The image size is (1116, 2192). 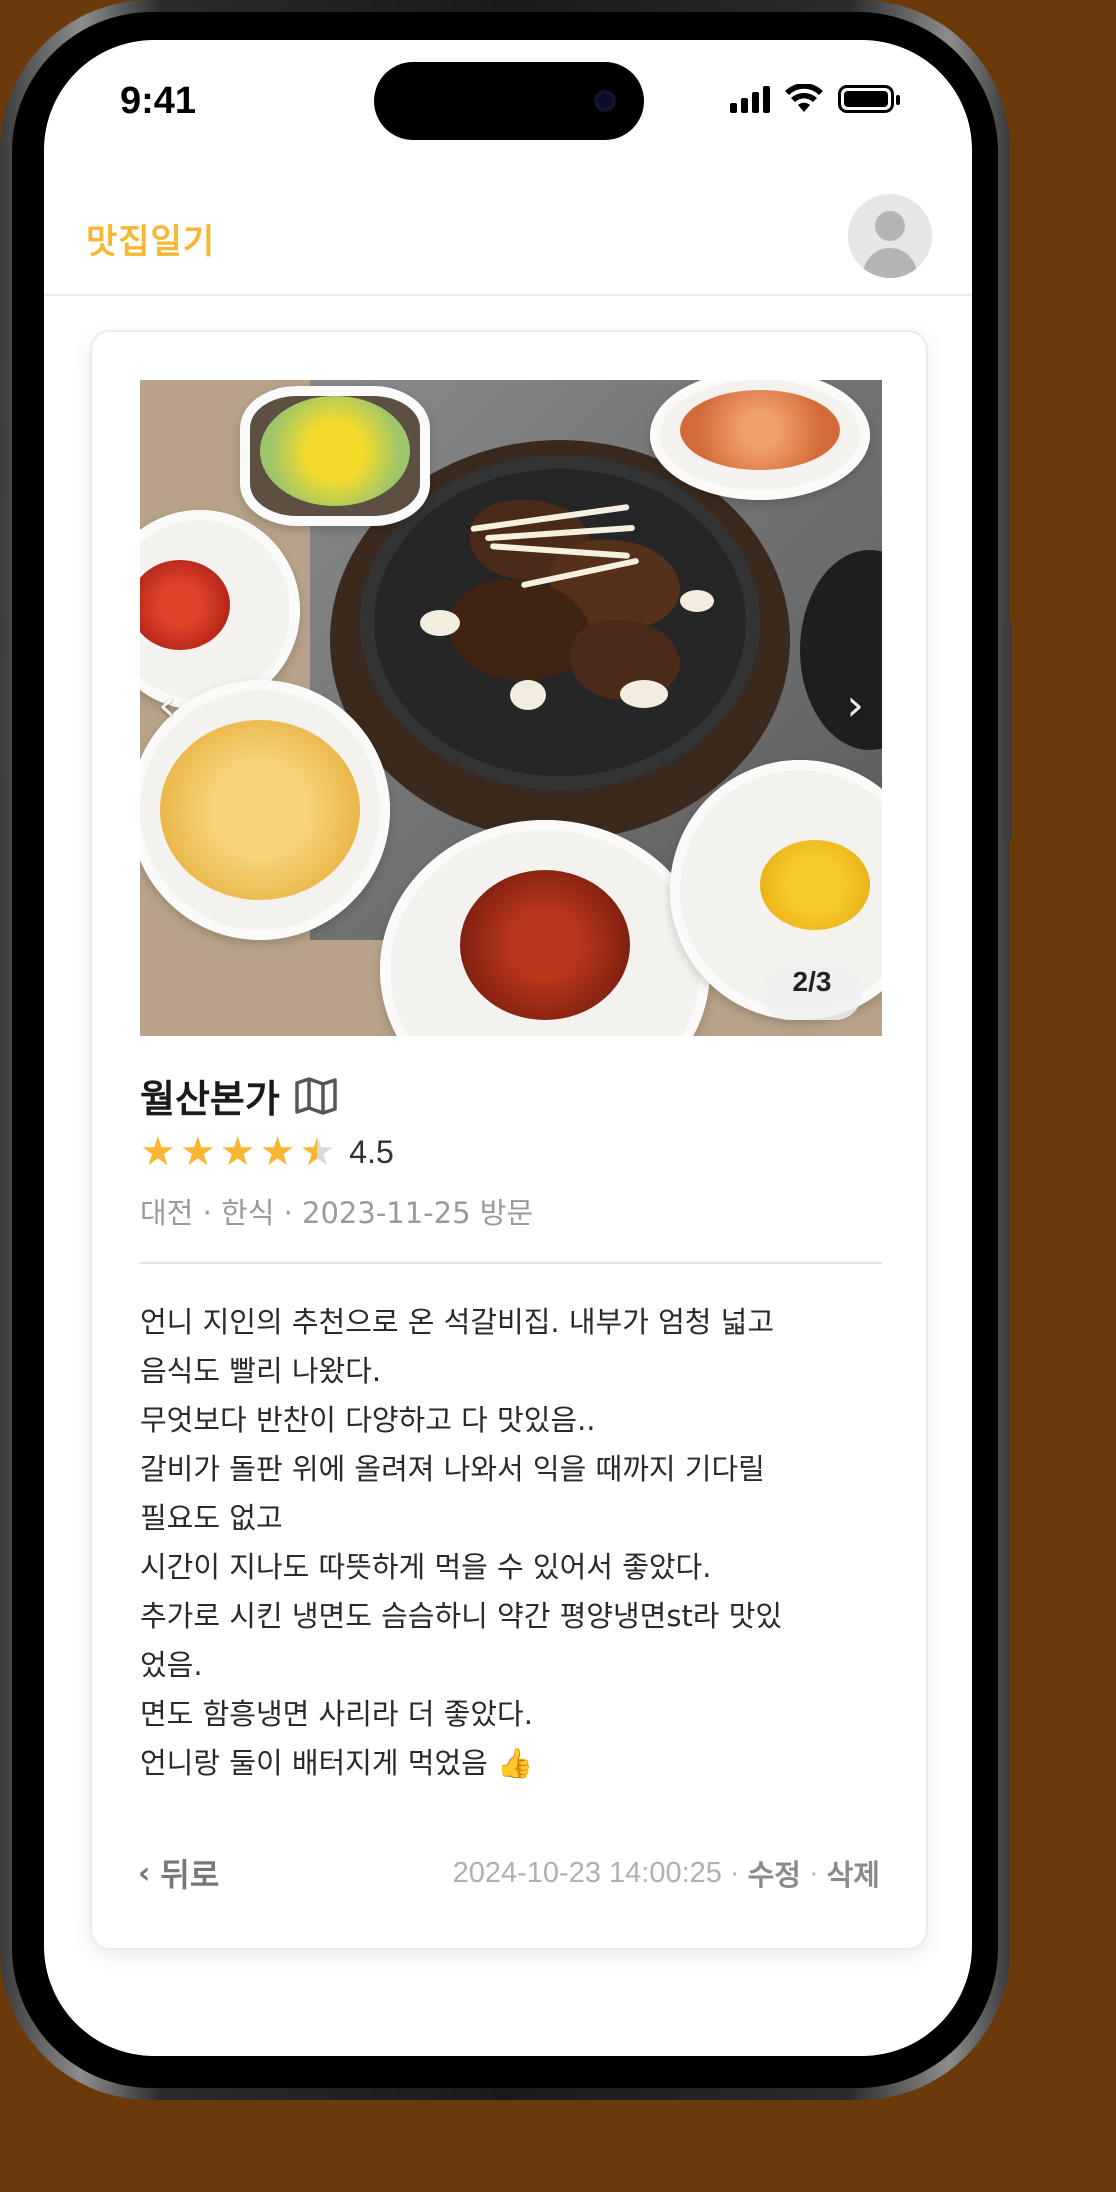 I want to click on camera-icon, so click(x=605, y=101).